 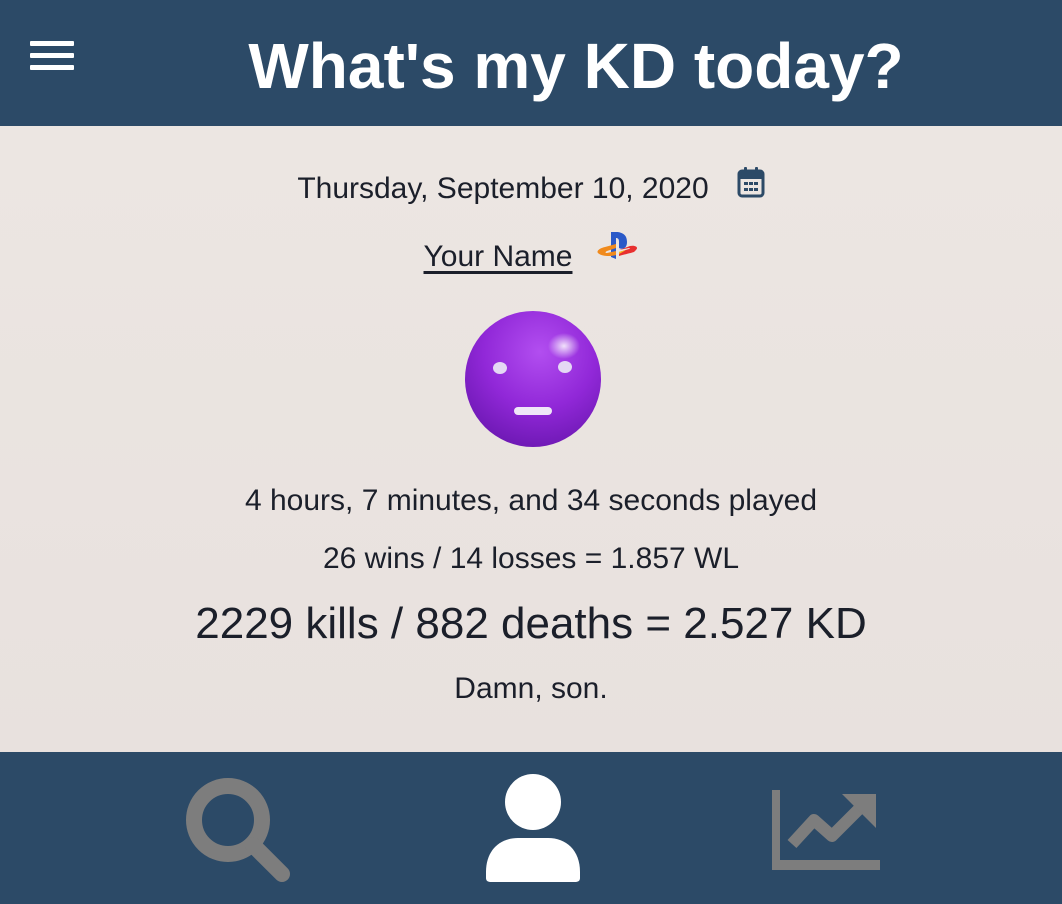 What do you see at coordinates (503, 188) in the screenshot?
I see `session-date: Thursday, September 10, 2020` at bounding box center [503, 188].